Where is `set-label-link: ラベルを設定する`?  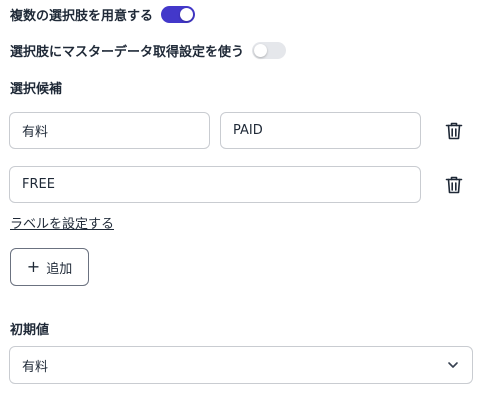 set-label-link: ラベルを設定する is located at coordinates (62, 222).